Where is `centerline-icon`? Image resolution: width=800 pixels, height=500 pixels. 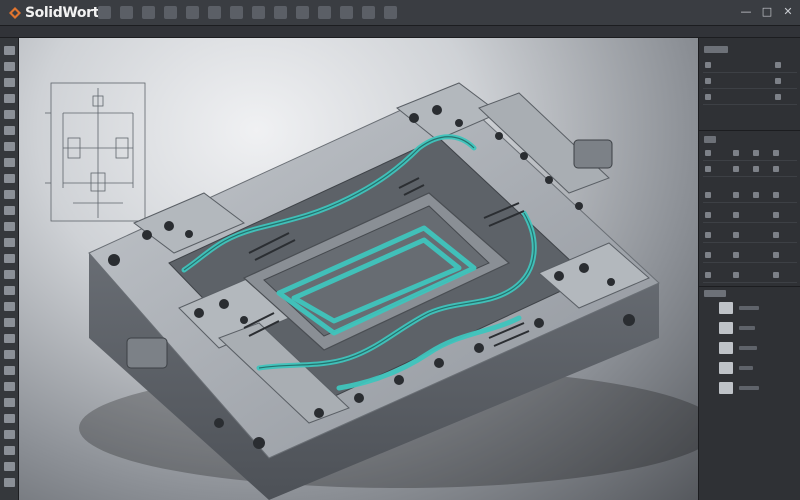
centerline-icon is located at coordinates (9, 290).